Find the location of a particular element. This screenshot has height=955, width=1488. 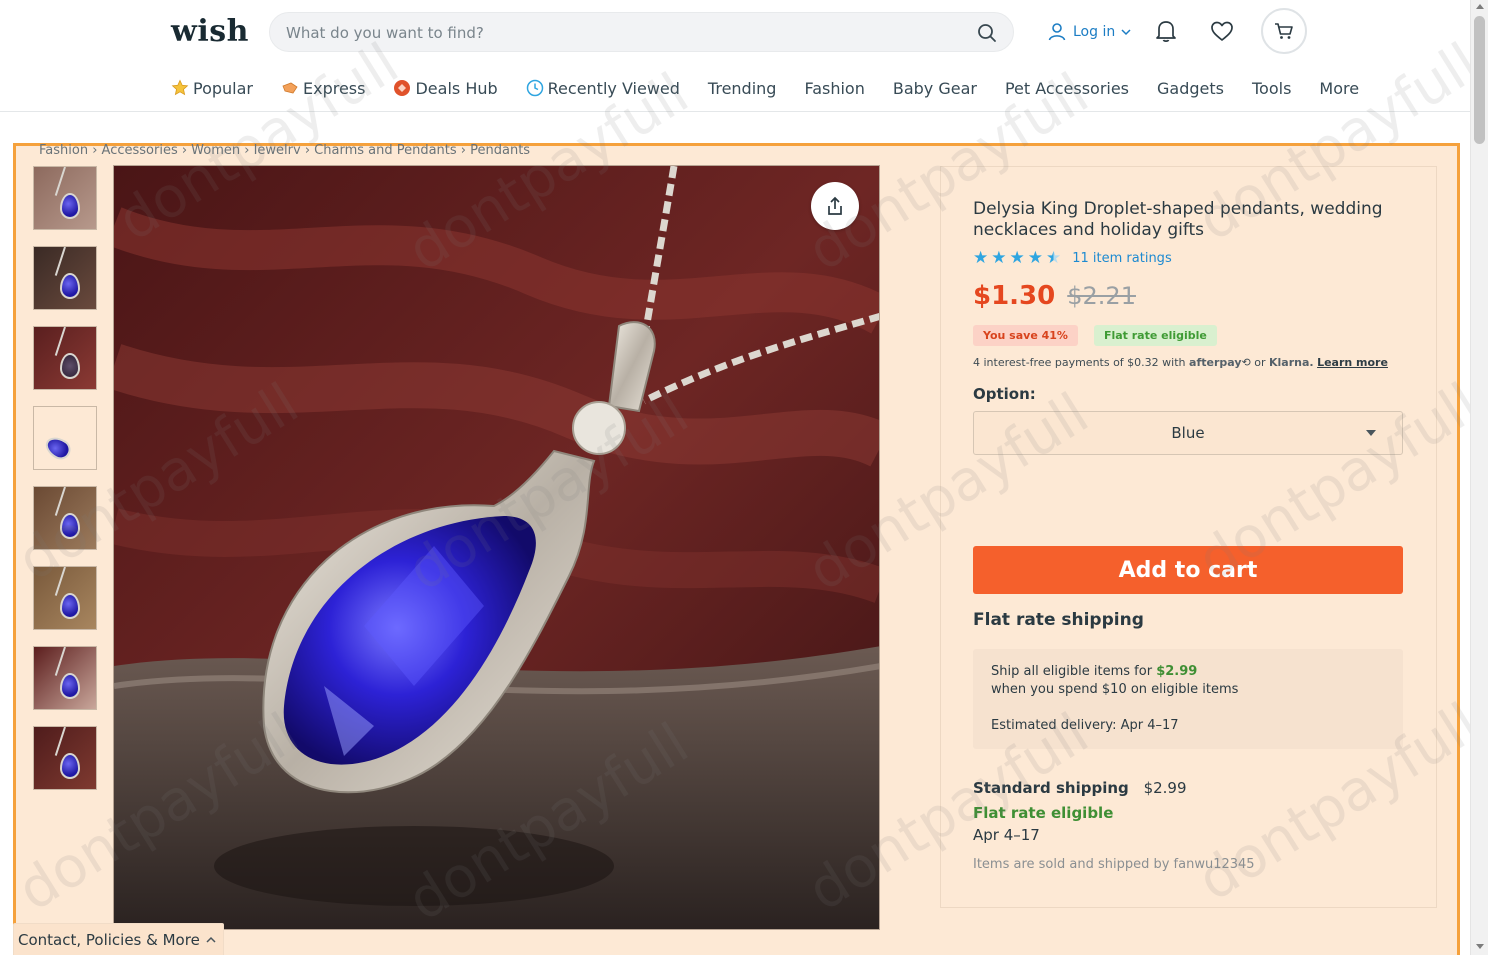

nav-label: Pet Accessories is located at coordinates (1067, 88).